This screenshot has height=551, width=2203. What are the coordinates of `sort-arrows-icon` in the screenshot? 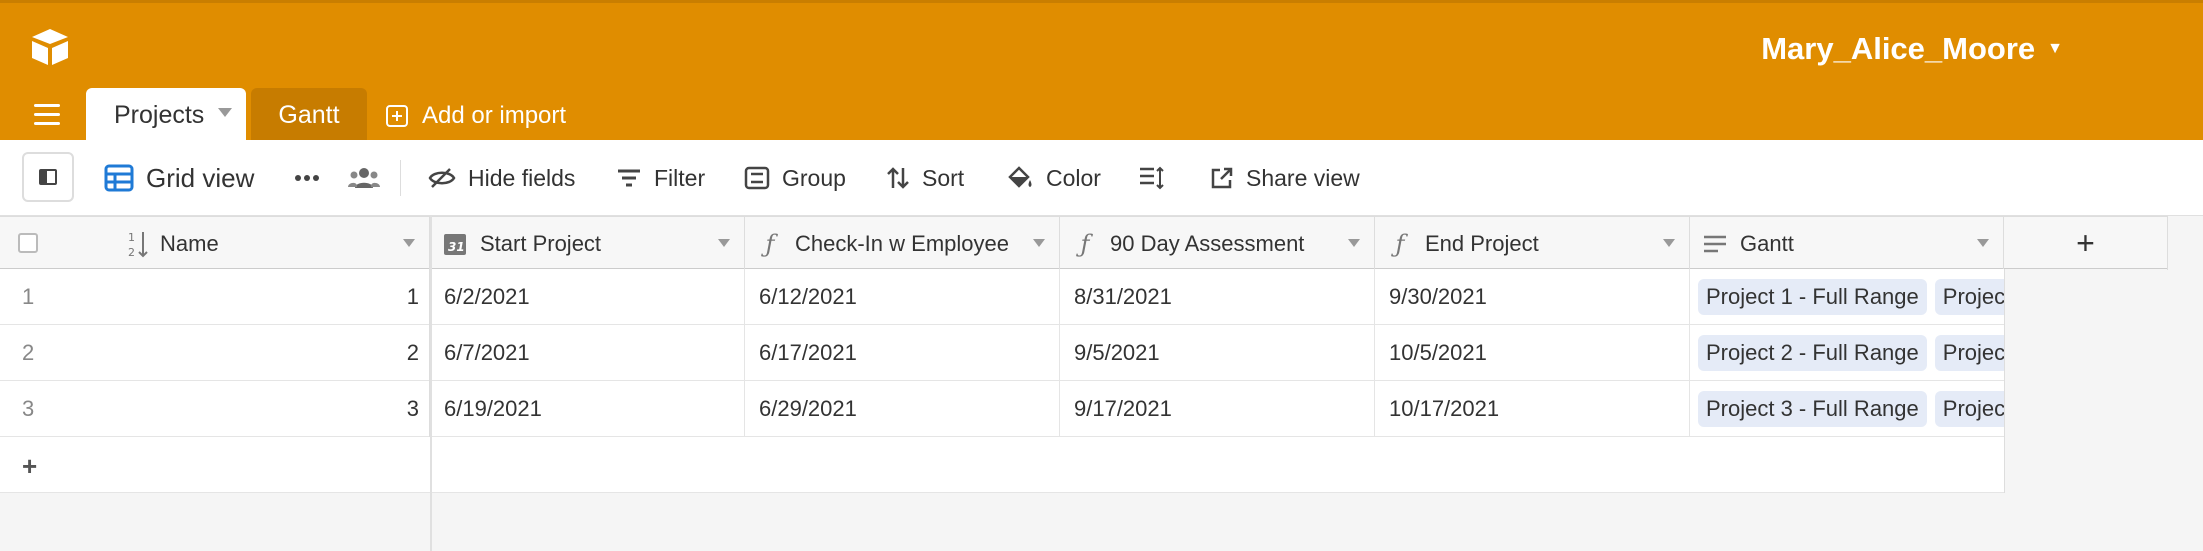 It's located at (898, 178).